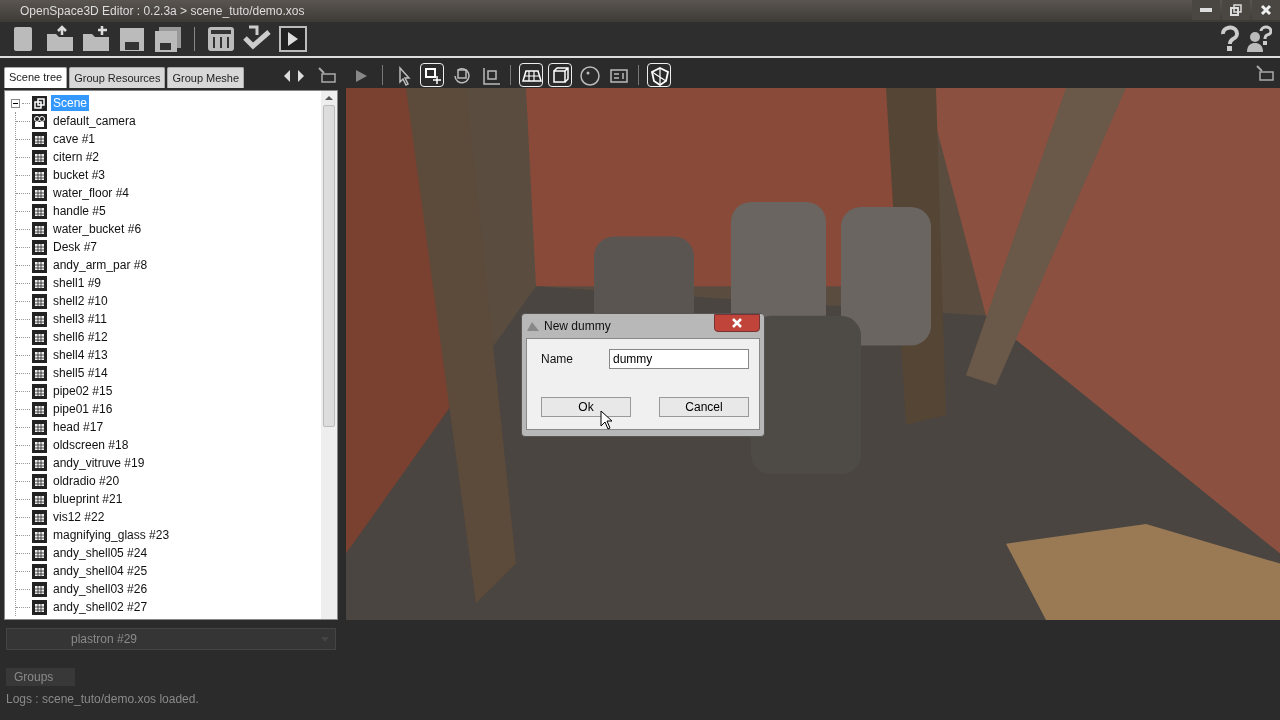 The height and width of the screenshot is (720, 1280). Describe the element at coordinates (80, 337) in the screenshot. I see `tree-item: shell6 #12` at that location.